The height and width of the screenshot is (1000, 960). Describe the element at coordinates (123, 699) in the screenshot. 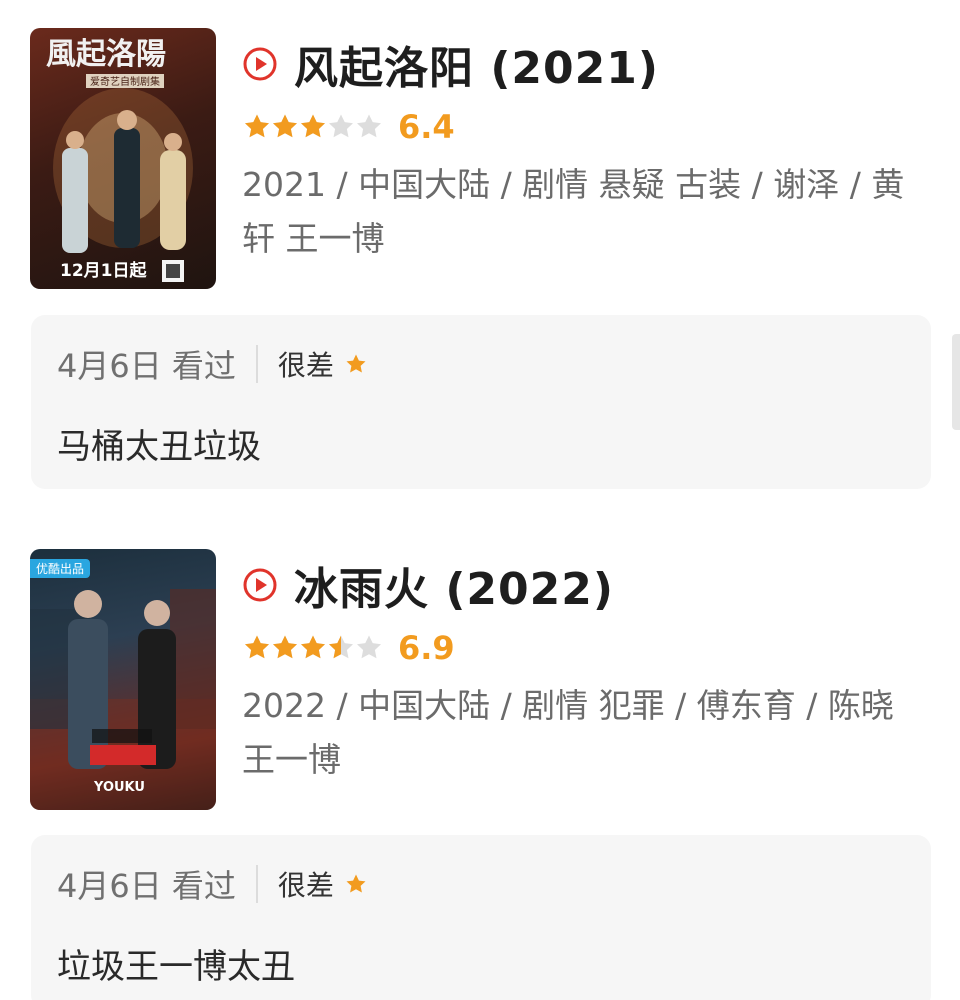

I see `poster-art: YOUKU` at that location.